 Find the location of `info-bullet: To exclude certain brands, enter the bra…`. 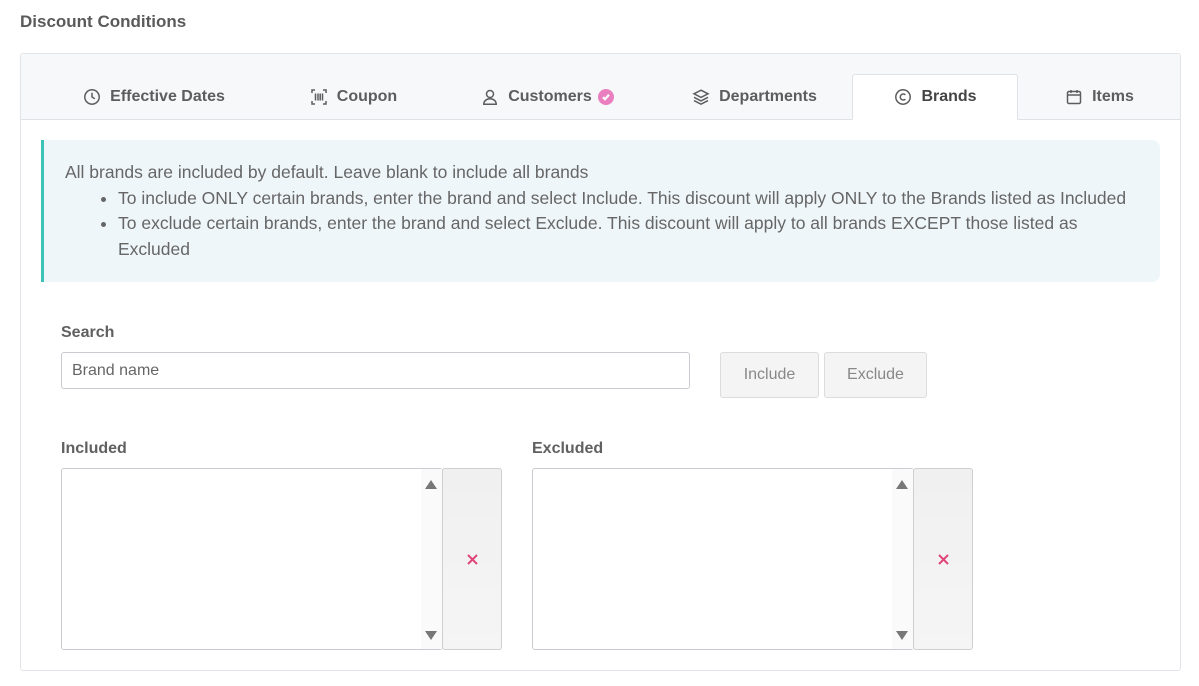

info-bullet: To exclude certain brands, enter the bra… is located at coordinates (617, 236).